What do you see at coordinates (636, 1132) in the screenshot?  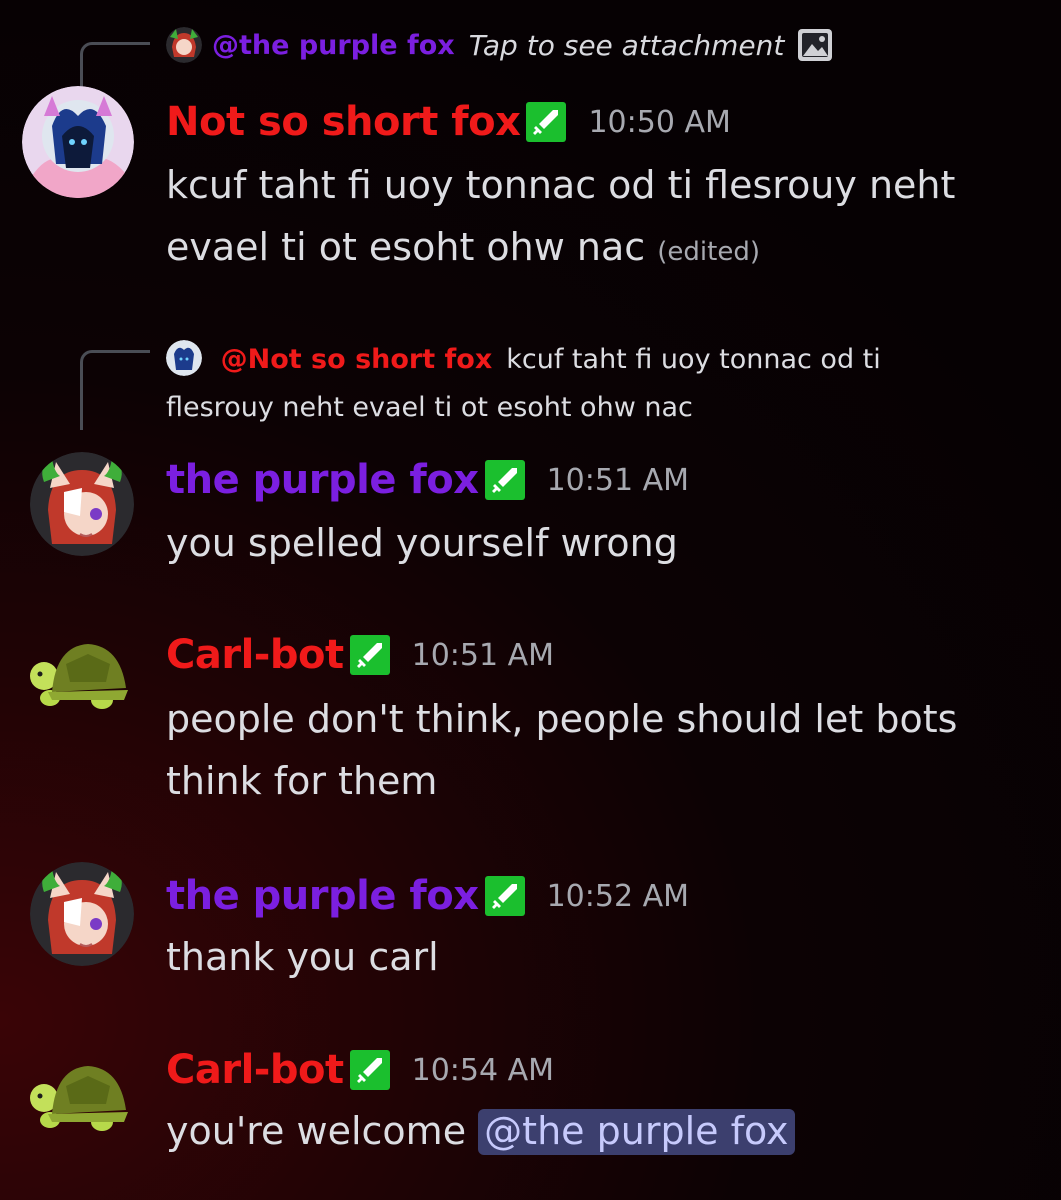 I see `user-mention: @the purple fox` at bounding box center [636, 1132].